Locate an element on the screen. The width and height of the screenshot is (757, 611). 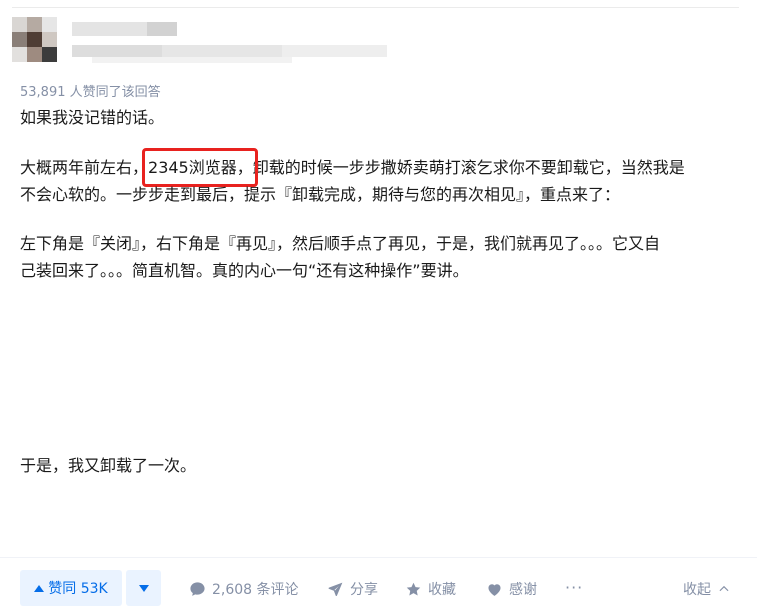
thanks-button: 感谢 is located at coordinates (511, 589).